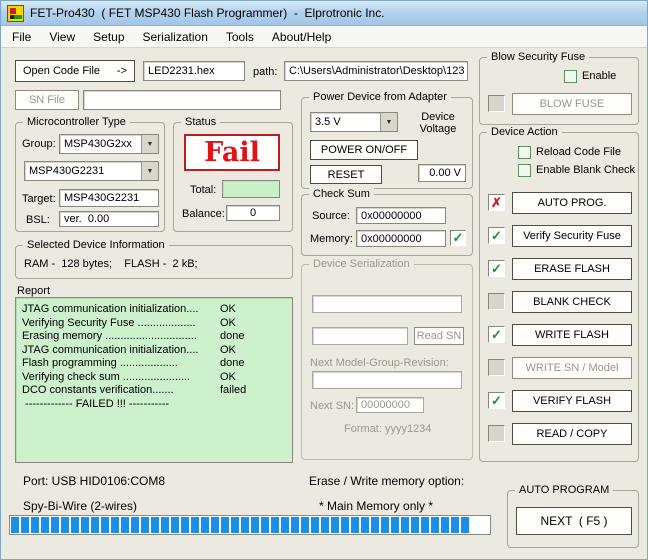 The width and height of the screenshot is (648, 560). What do you see at coordinates (401, 238) in the screenshot?
I see `memory-checksum-field: 0x00000000` at bounding box center [401, 238].